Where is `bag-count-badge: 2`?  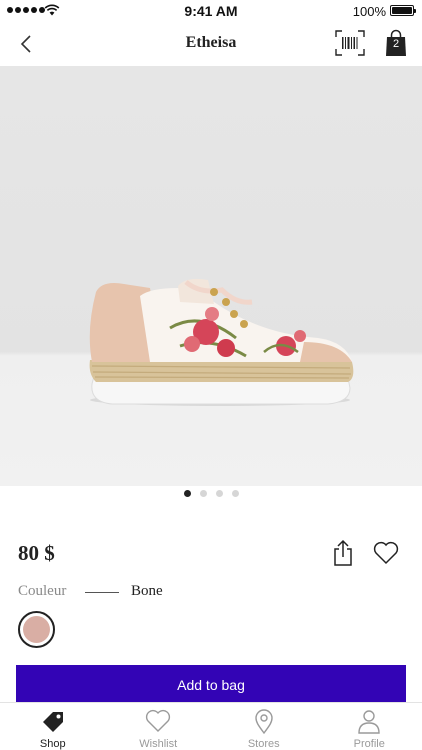
bag-count-badge: 2 is located at coordinates (396, 44).